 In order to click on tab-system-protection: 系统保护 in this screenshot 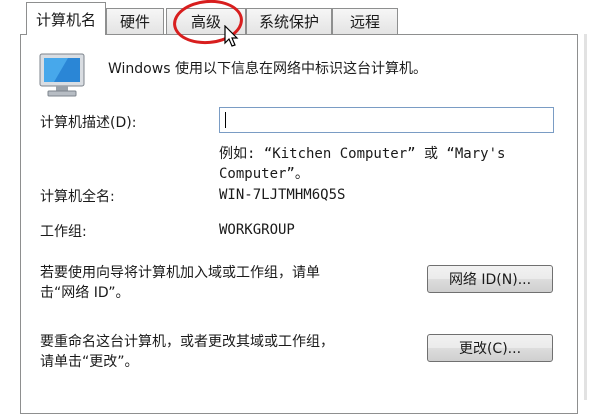, I will do `click(289, 21)`.